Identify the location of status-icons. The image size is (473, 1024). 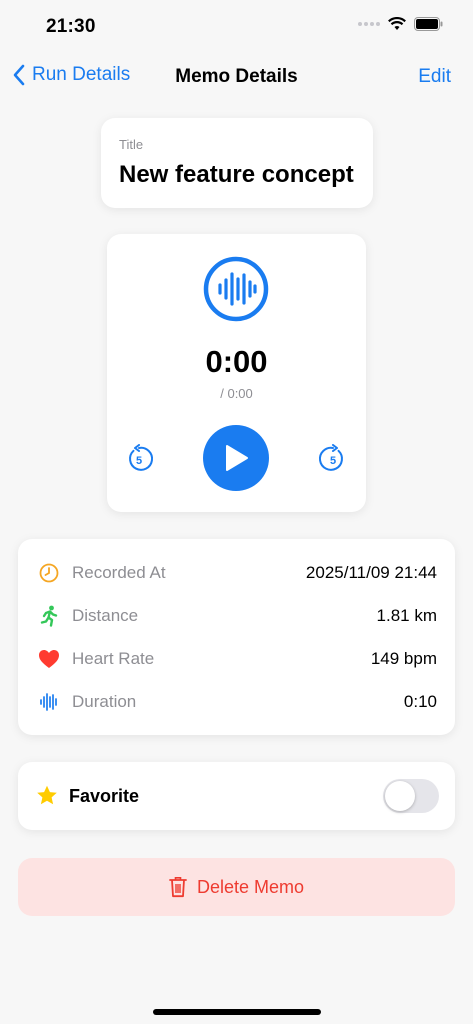
(400, 24).